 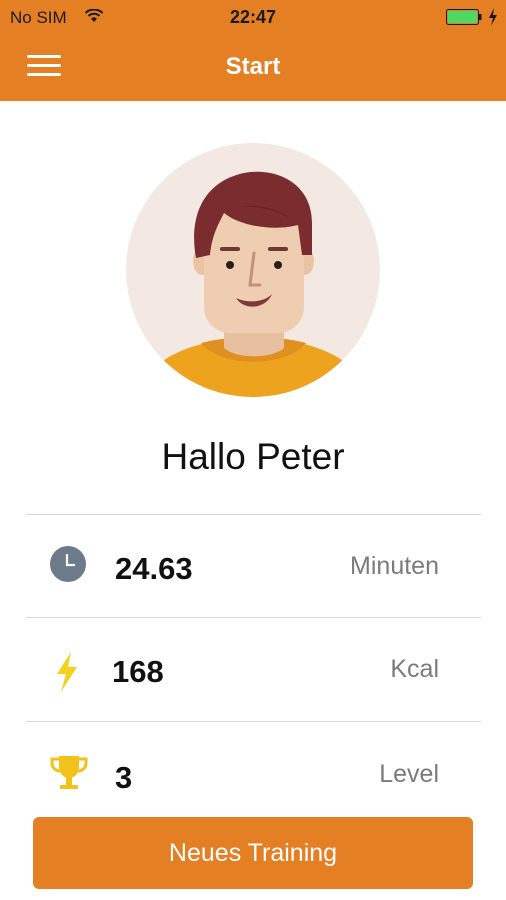 What do you see at coordinates (394, 566) in the screenshot?
I see `stat-unit: Minuten` at bounding box center [394, 566].